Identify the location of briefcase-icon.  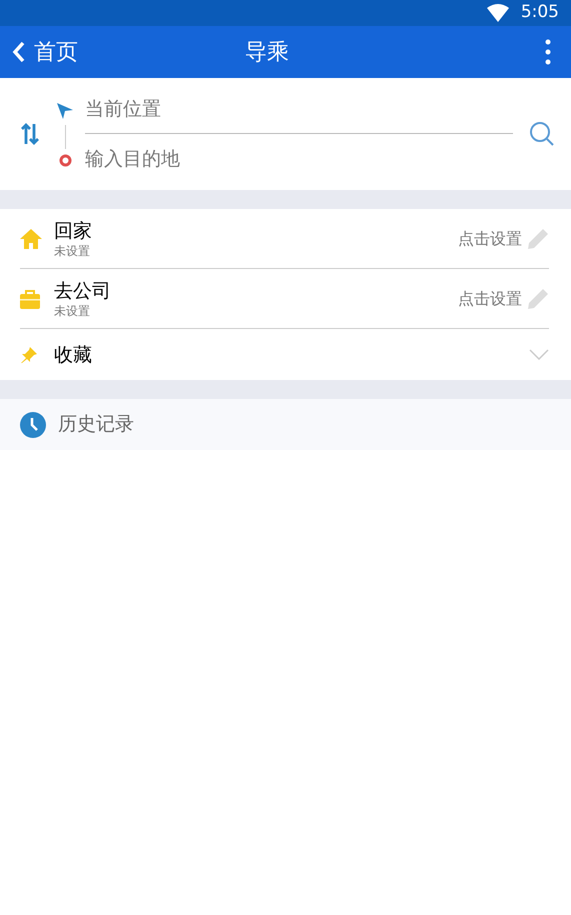
(30, 298).